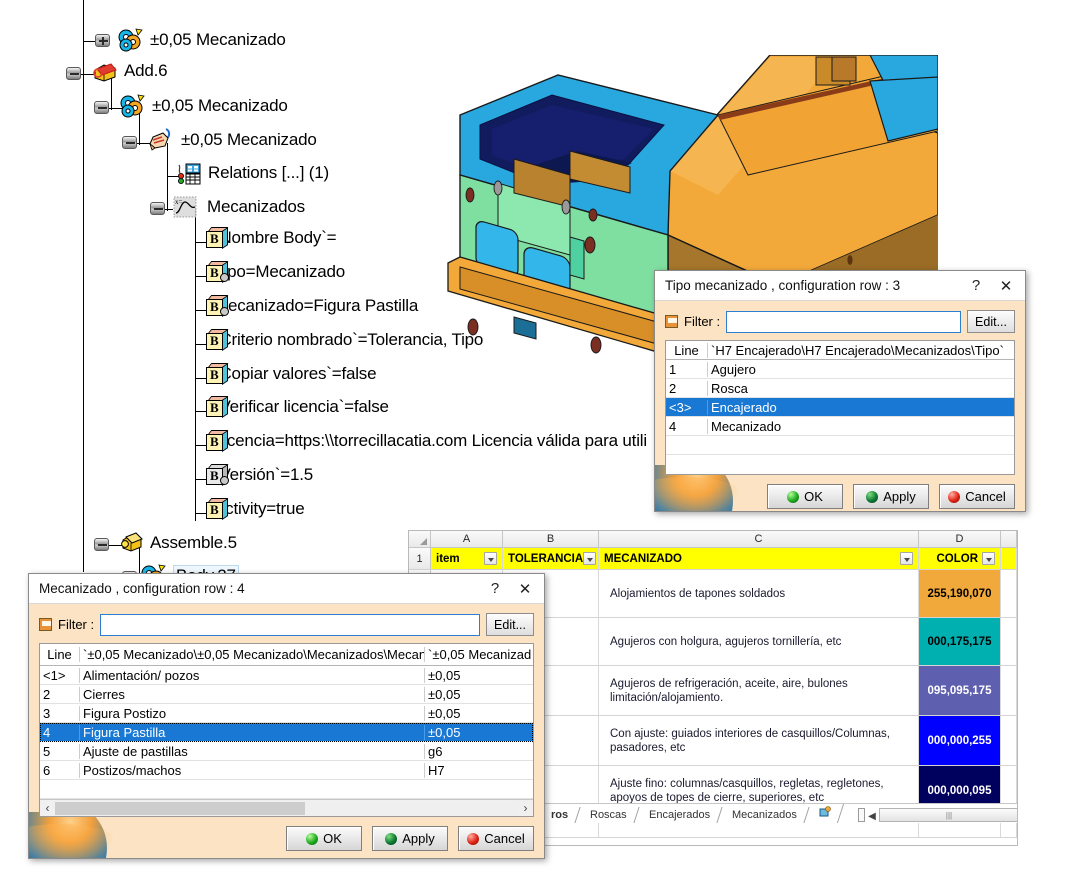 The height and width of the screenshot is (874, 1066). What do you see at coordinates (525, 808) in the screenshot?
I see `scroll-right-arrow: ›` at bounding box center [525, 808].